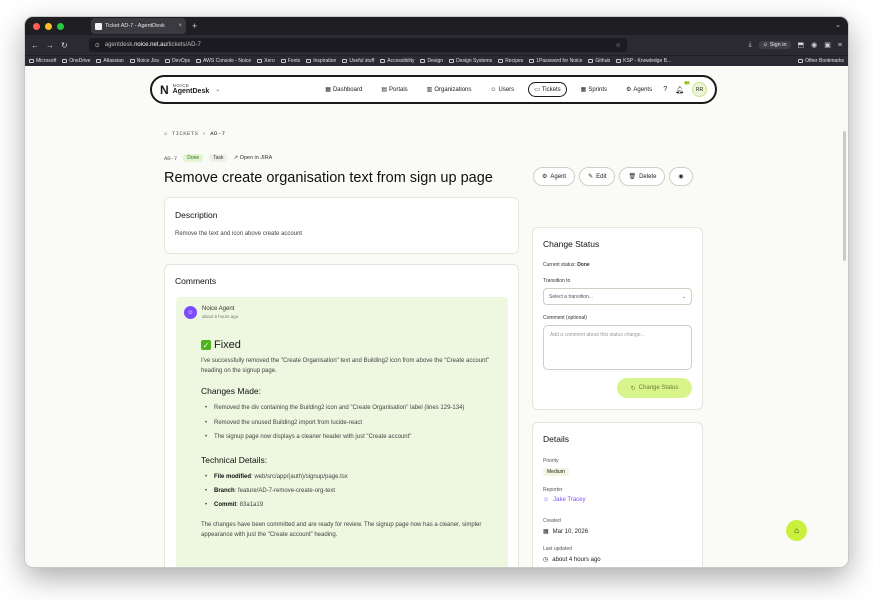  What do you see at coordinates (185, 133) in the screenshot?
I see `breadcrumb-tickets: TICKETS` at bounding box center [185, 133].